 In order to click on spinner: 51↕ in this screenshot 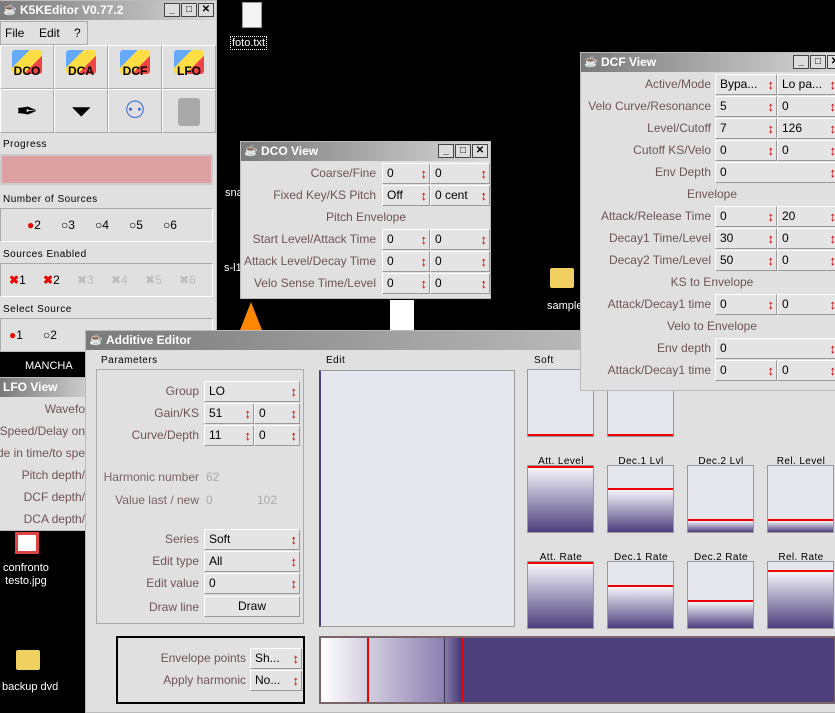, I will do `click(229, 413)`.